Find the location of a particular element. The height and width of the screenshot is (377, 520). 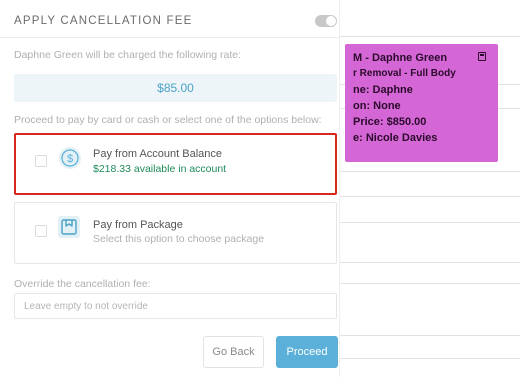

account-balance-title: Pay from Account Balance is located at coordinates (158, 154).